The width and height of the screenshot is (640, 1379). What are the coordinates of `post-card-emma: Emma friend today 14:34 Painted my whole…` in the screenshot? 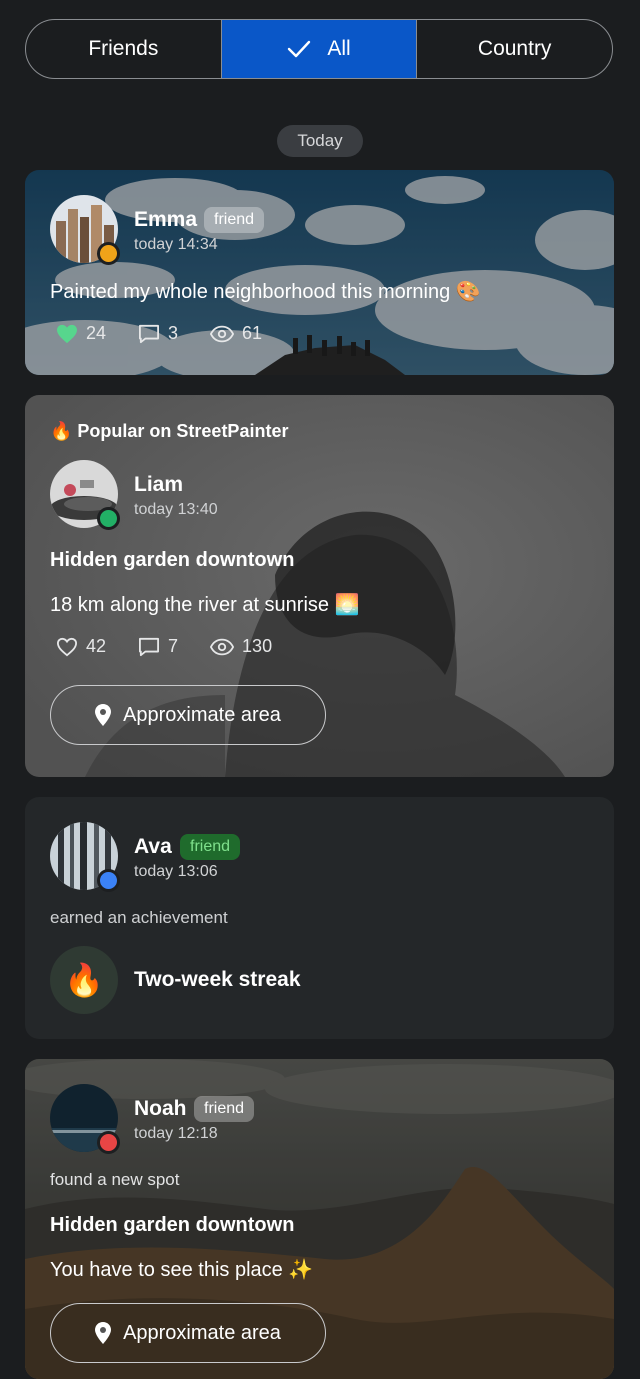 It's located at (319, 272).